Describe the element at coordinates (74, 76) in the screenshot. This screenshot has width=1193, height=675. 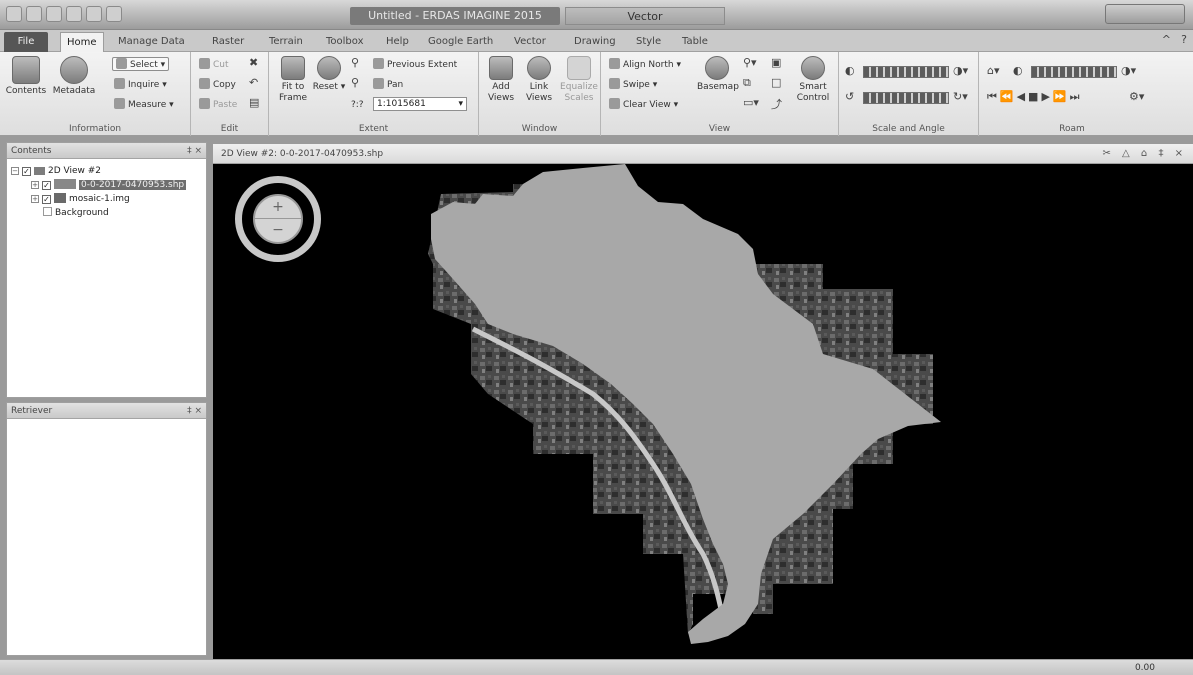
I see `metadata-button: Metadata` at that location.